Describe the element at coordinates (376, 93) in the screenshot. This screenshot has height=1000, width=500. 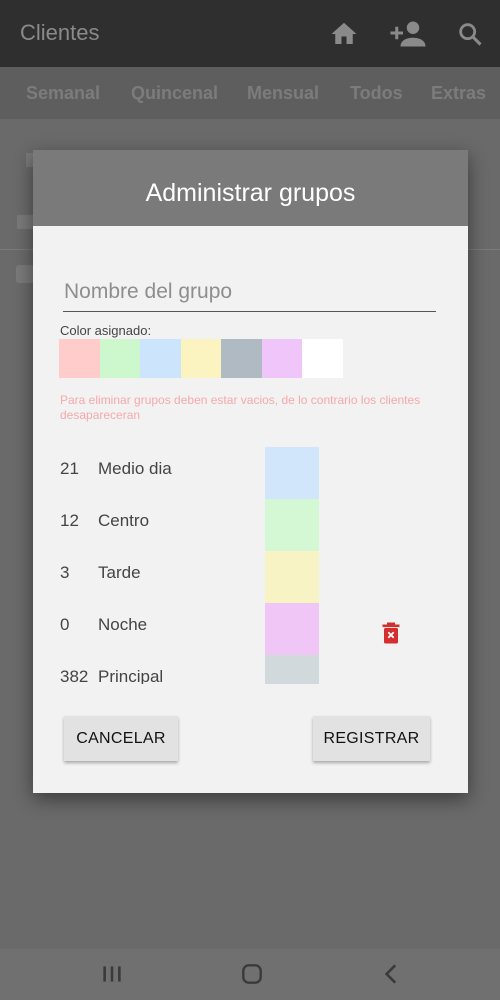
I see `tab-todos: Todos` at that location.